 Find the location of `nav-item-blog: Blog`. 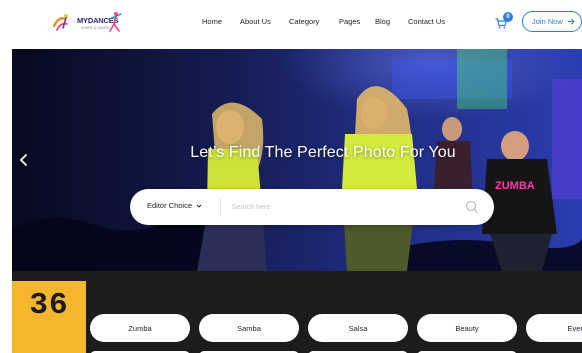

nav-item-blog: Blog is located at coordinates (382, 21).